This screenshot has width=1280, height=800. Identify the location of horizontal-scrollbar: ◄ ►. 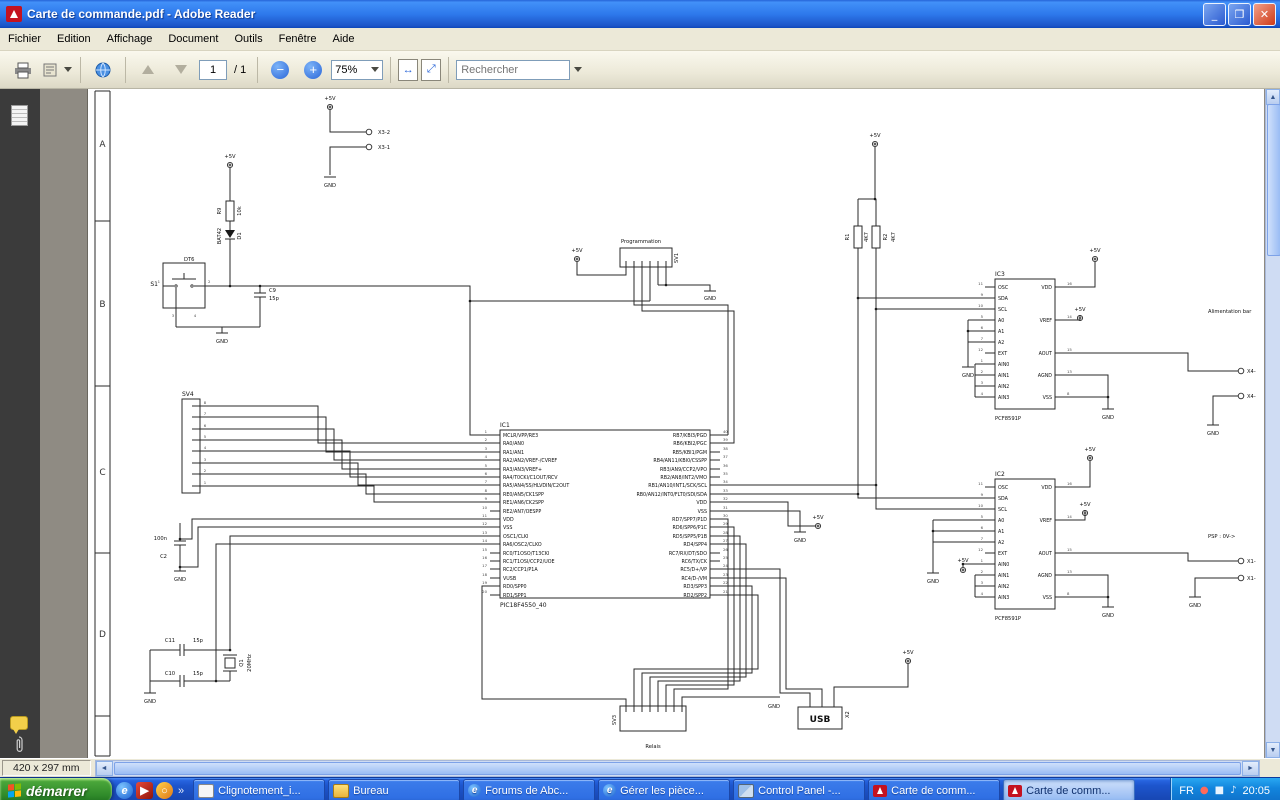
(677, 768).